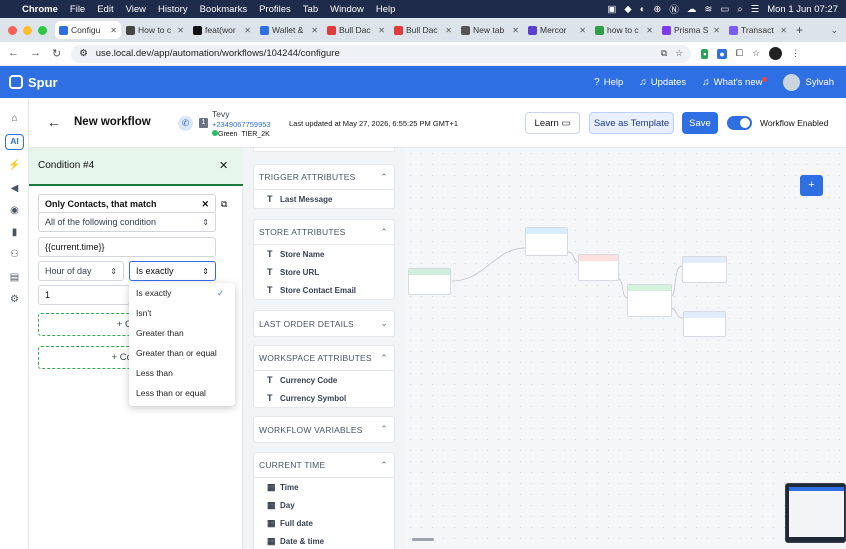 This screenshot has height=549, width=846. Describe the element at coordinates (222, 30) in the screenshot. I see `browser-tab: feat(wor ✕` at that location.